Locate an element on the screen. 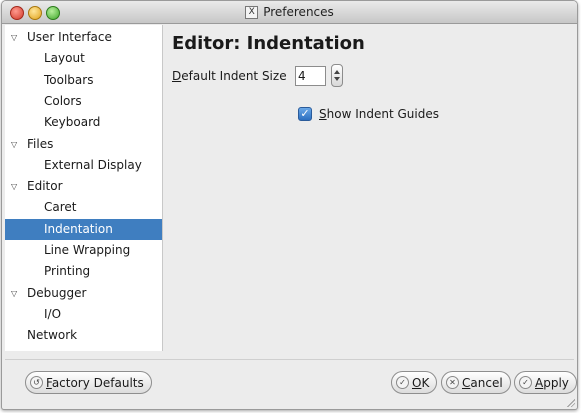  show-guides-mnemonic: S is located at coordinates (323, 114).